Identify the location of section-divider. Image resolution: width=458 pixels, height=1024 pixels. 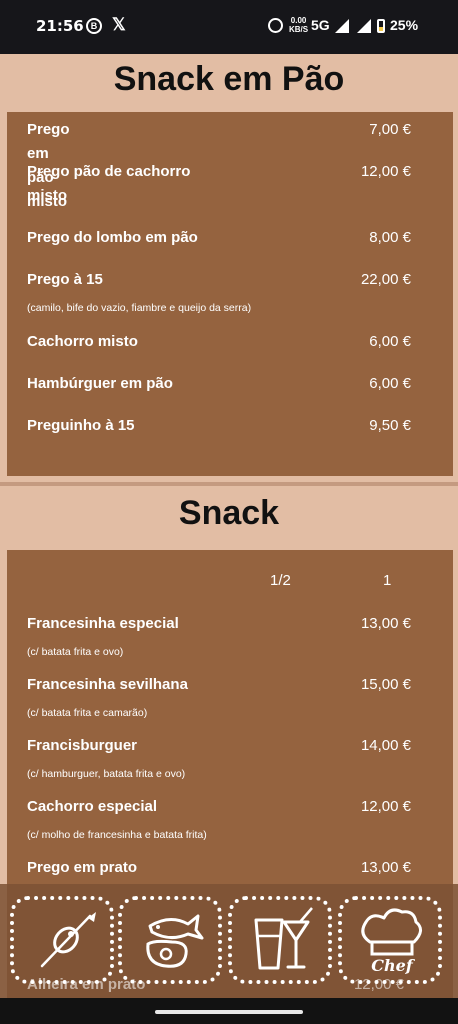
(229, 484).